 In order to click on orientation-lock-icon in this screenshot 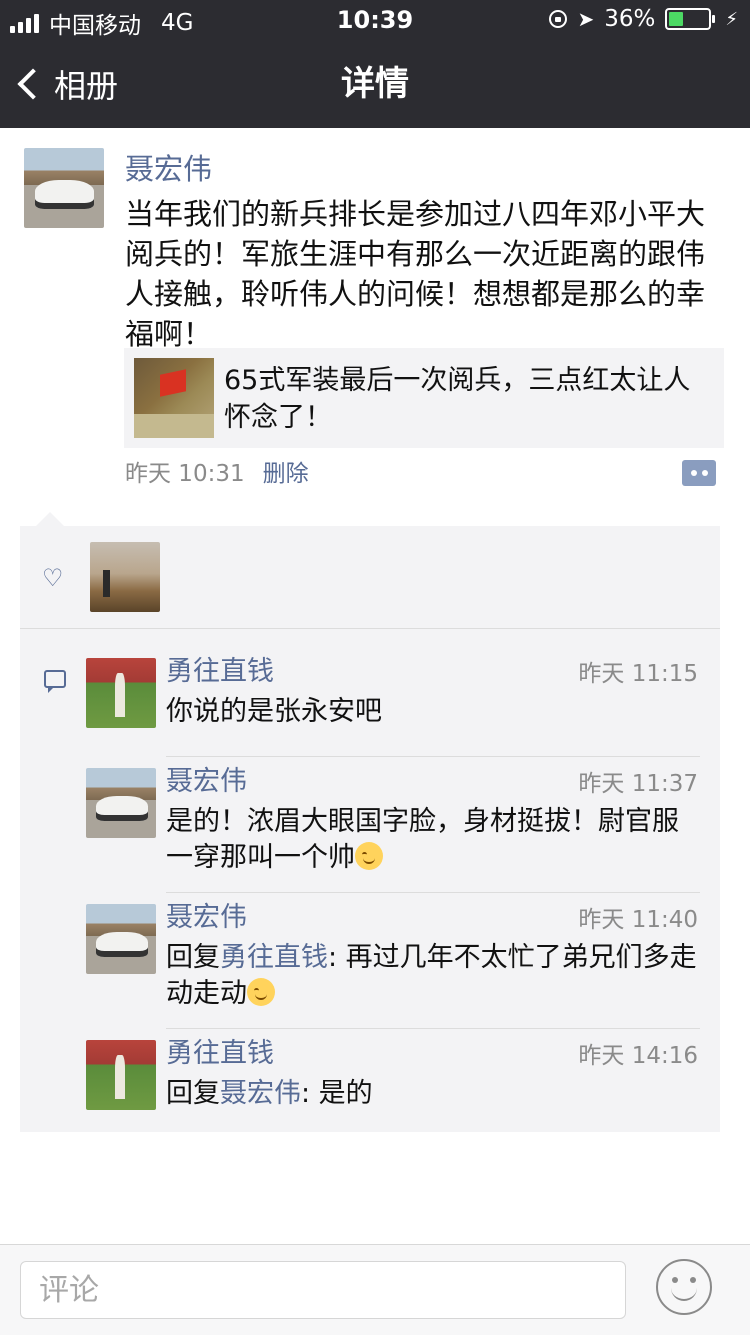, I will do `click(558, 19)`.